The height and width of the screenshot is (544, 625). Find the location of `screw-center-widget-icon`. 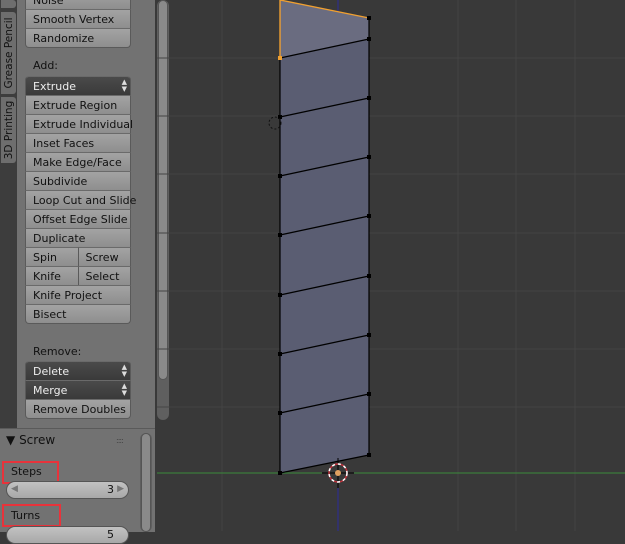

screw-center-widget-icon is located at coordinates (275, 123).